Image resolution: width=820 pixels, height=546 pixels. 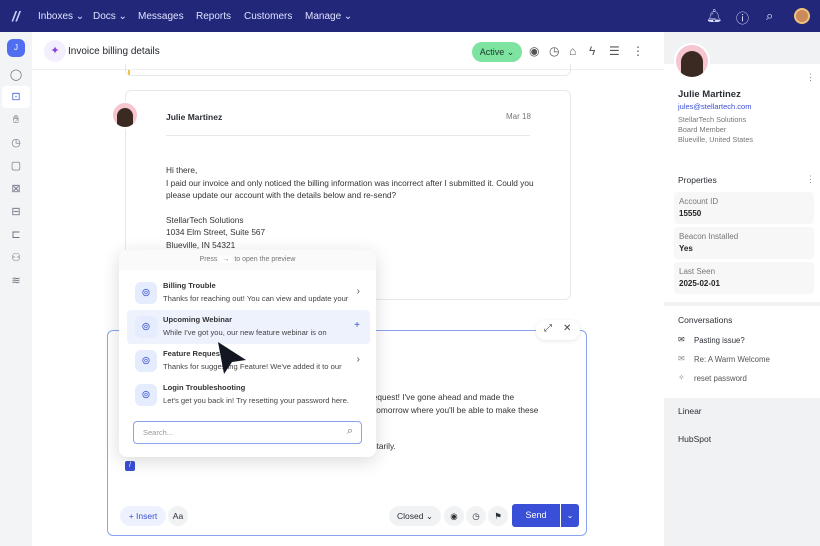 I want to click on workflow-bolt-icon: ϟ, so click(x=592, y=51).